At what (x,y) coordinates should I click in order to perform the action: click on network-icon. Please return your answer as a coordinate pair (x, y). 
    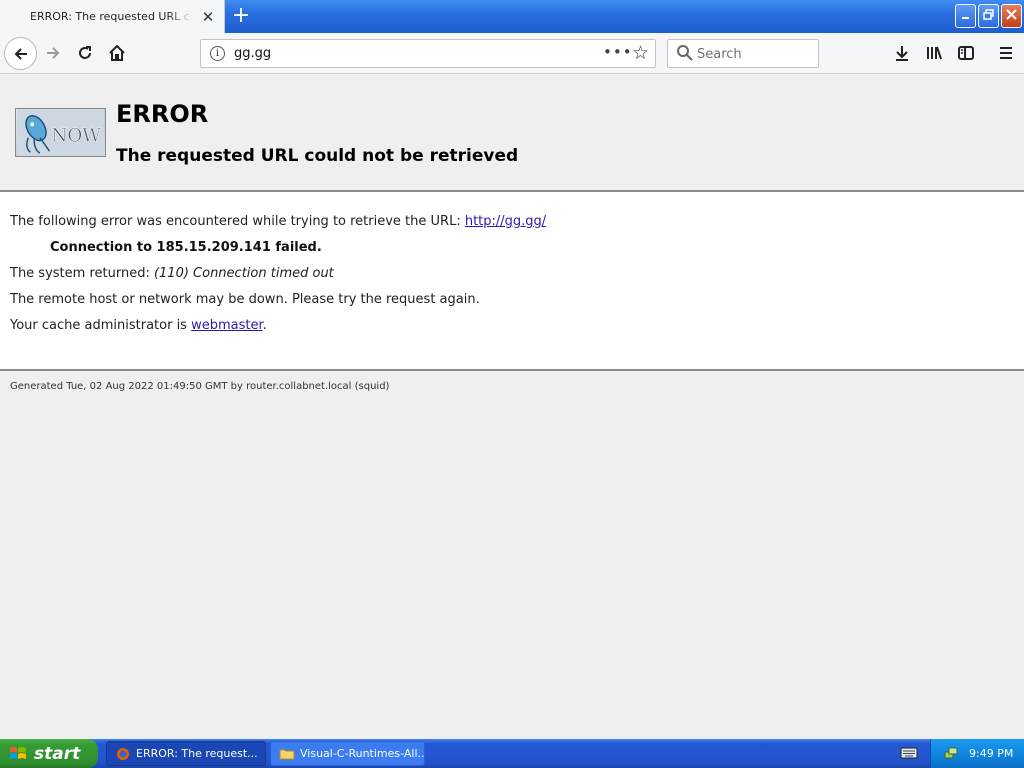
    Looking at the image, I should click on (951, 753).